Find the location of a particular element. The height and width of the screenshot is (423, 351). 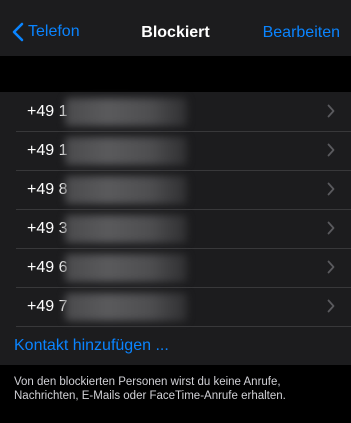

phone-number-prefix: +49 8 is located at coordinates (47, 189).